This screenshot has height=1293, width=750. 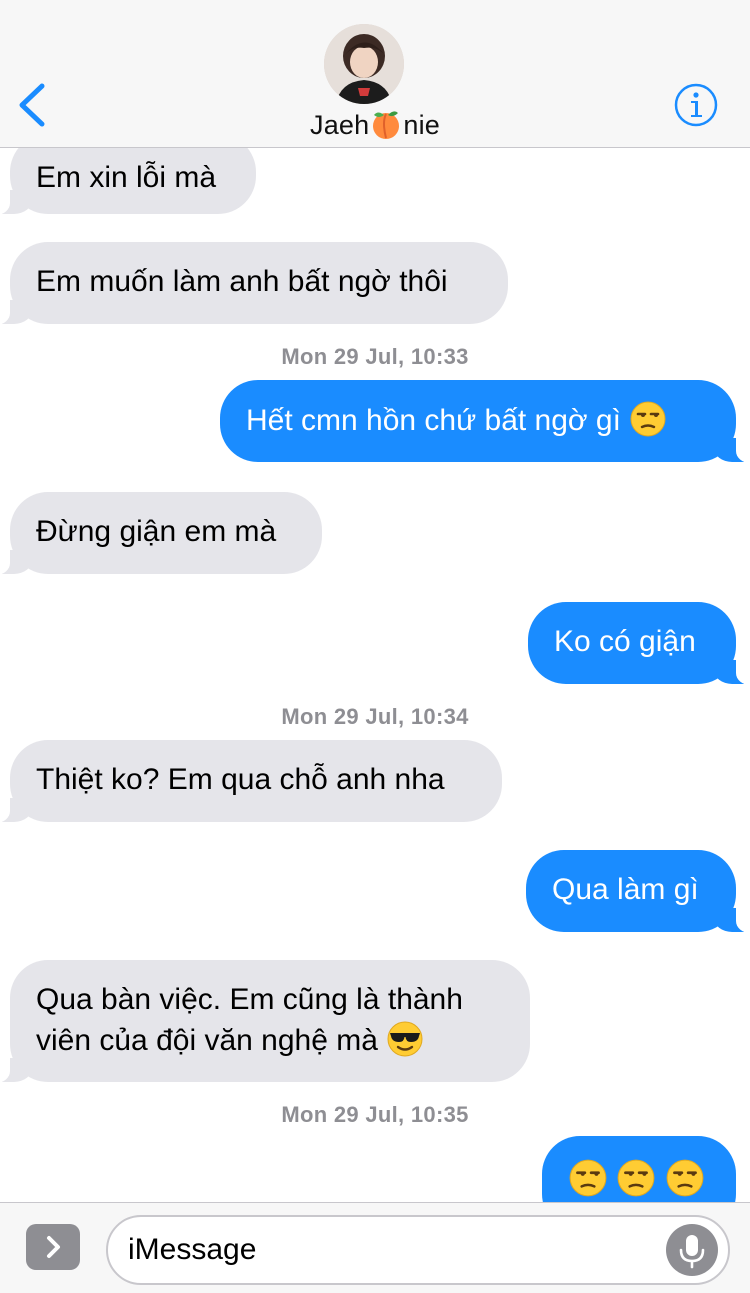 What do you see at coordinates (249, 999) in the screenshot?
I see `message-text-line: Qua bàn việc. Em cũng là thành` at bounding box center [249, 999].